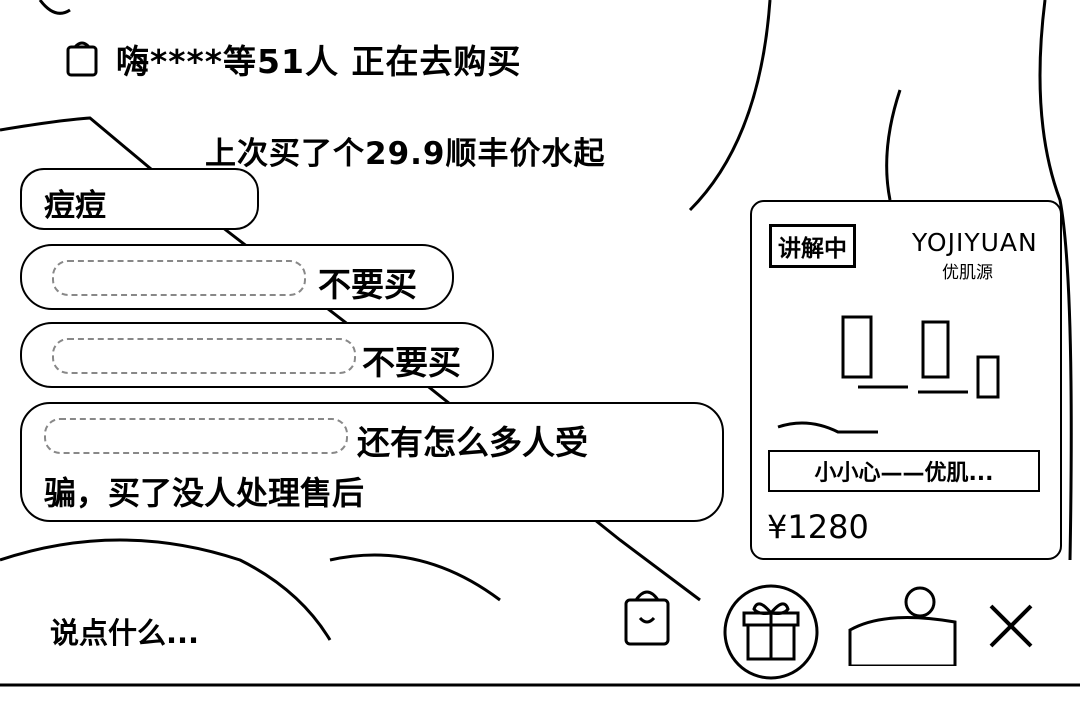 The height and width of the screenshot is (703, 1080). I want to click on comment-text: 还有怎么多人受, so click(472, 442).